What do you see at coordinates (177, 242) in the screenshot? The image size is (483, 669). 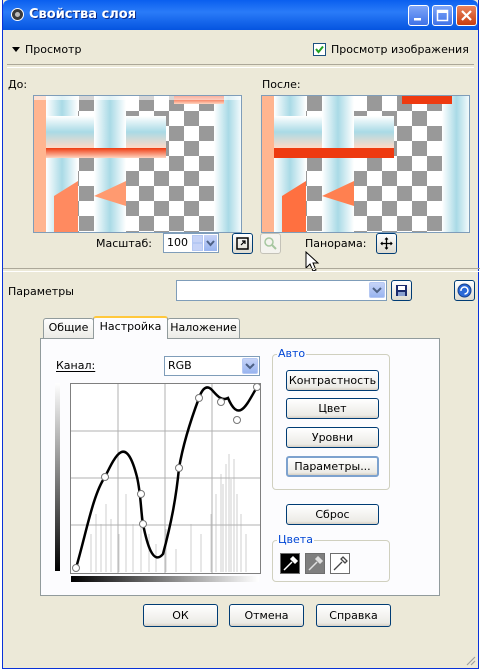 I see `zoom-value: 100` at bounding box center [177, 242].